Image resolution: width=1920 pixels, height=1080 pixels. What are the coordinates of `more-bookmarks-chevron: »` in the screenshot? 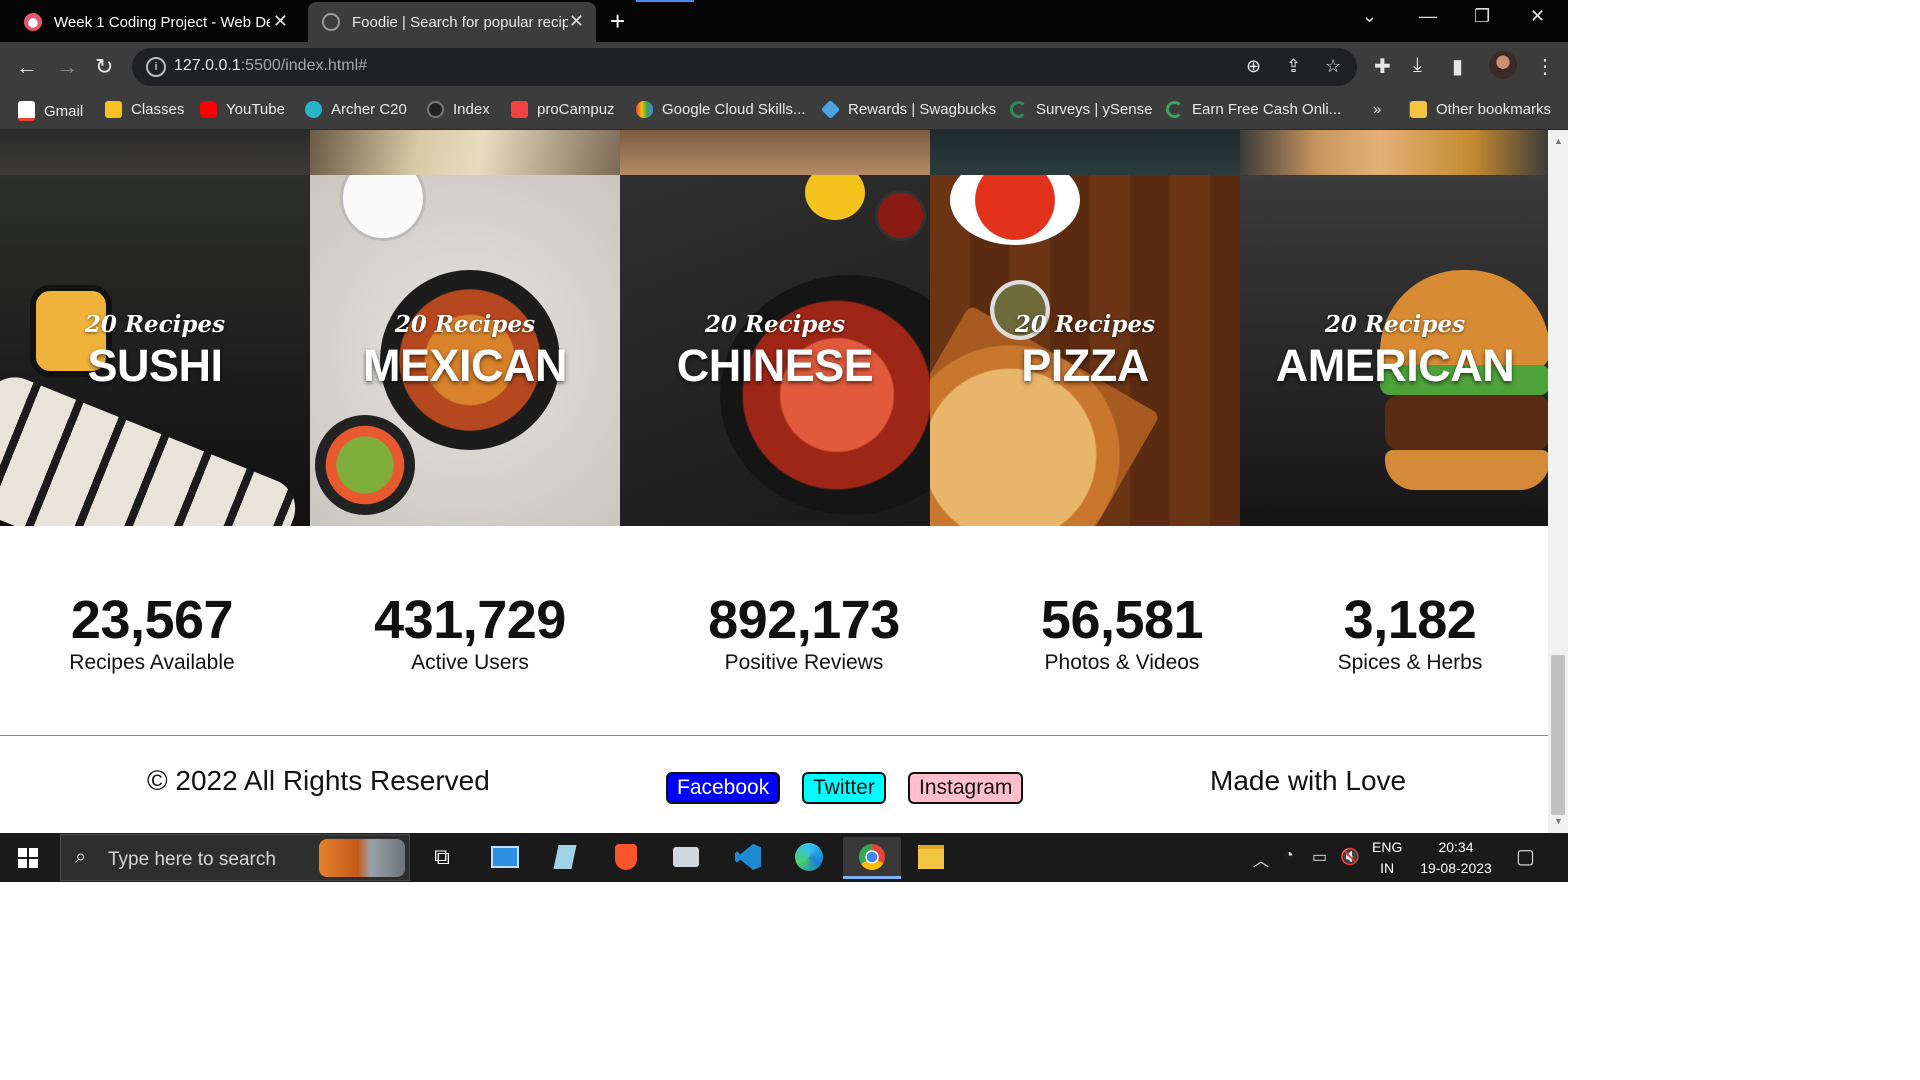 It's located at (1377, 109).